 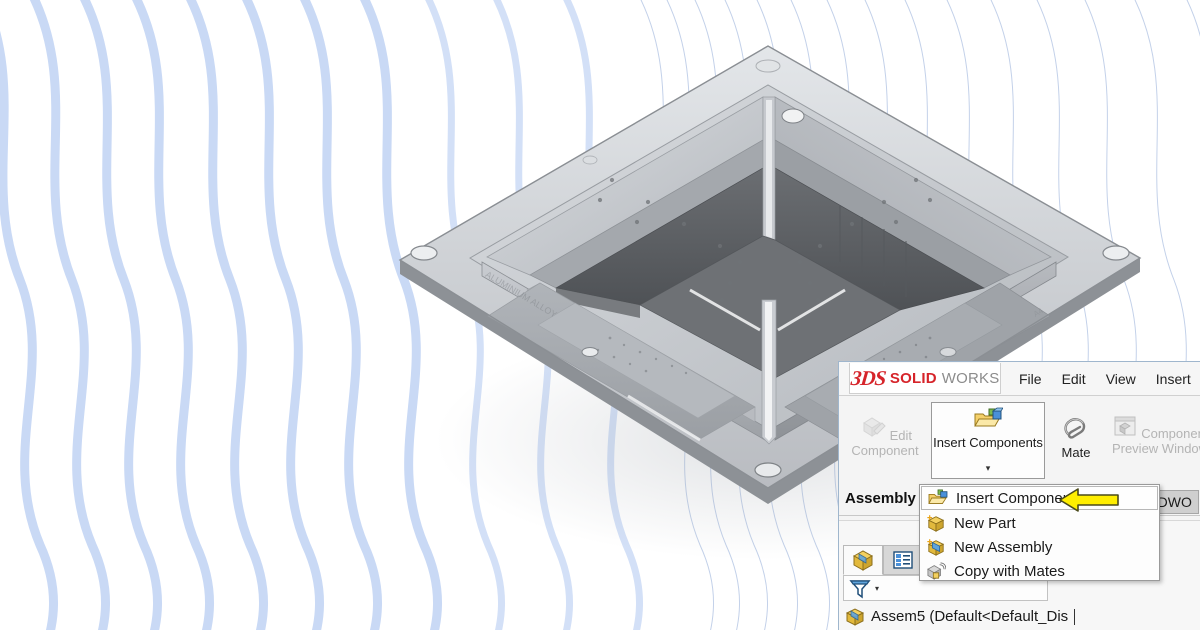 What do you see at coordinates (860, 589) in the screenshot?
I see `filter-funnel-icon` at bounding box center [860, 589].